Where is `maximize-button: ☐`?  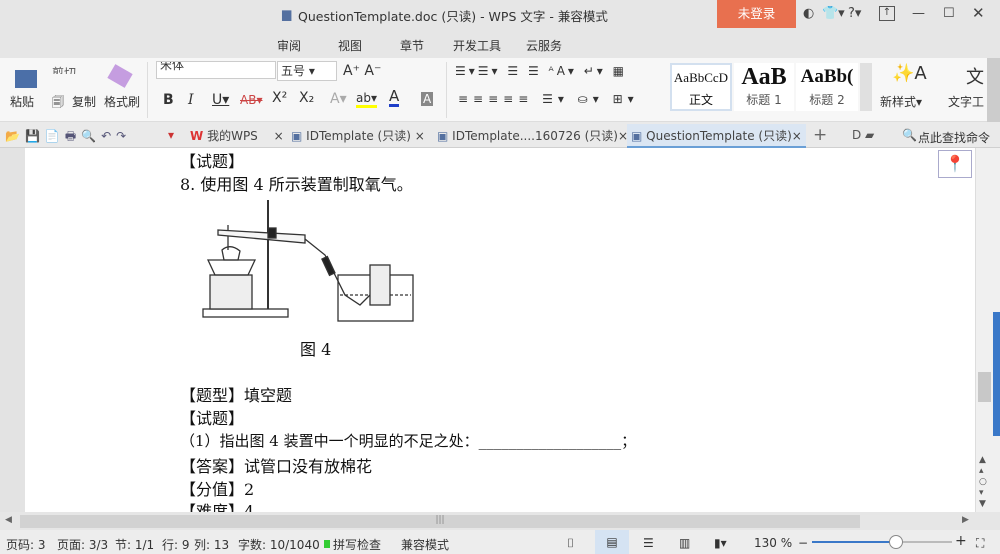 maximize-button: ☐ is located at coordinates (949, 13).